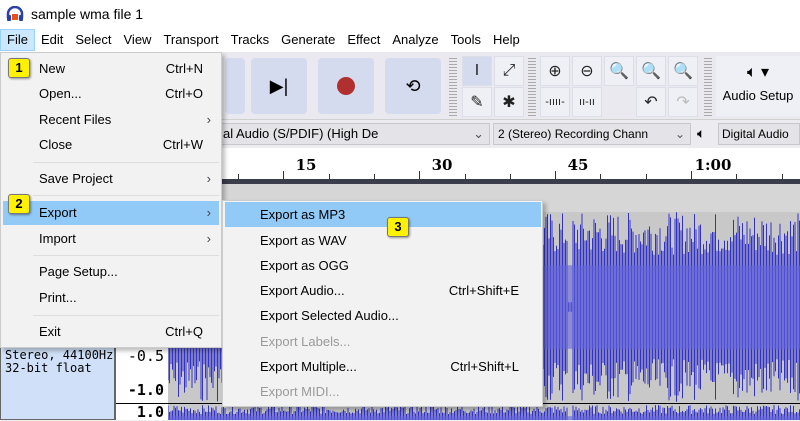 Image resolution: width=800 pixels, height=421 pixels. I want to click on window-title: sample wma file 1, so click(87, 14).